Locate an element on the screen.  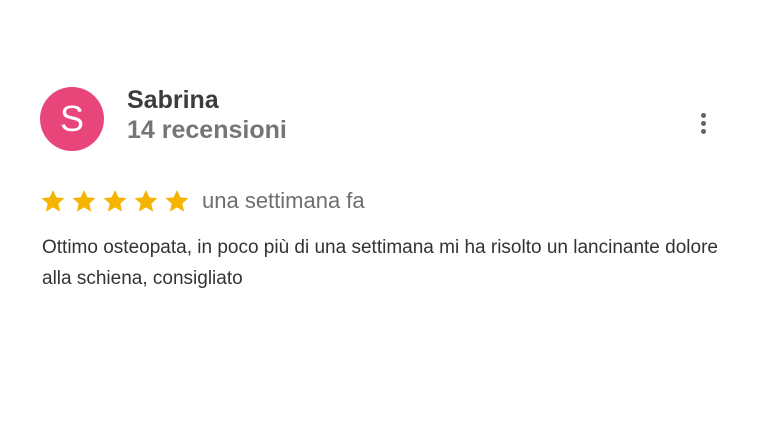
author-review-count: 14 recensioni is located at coordinates (207, 130).